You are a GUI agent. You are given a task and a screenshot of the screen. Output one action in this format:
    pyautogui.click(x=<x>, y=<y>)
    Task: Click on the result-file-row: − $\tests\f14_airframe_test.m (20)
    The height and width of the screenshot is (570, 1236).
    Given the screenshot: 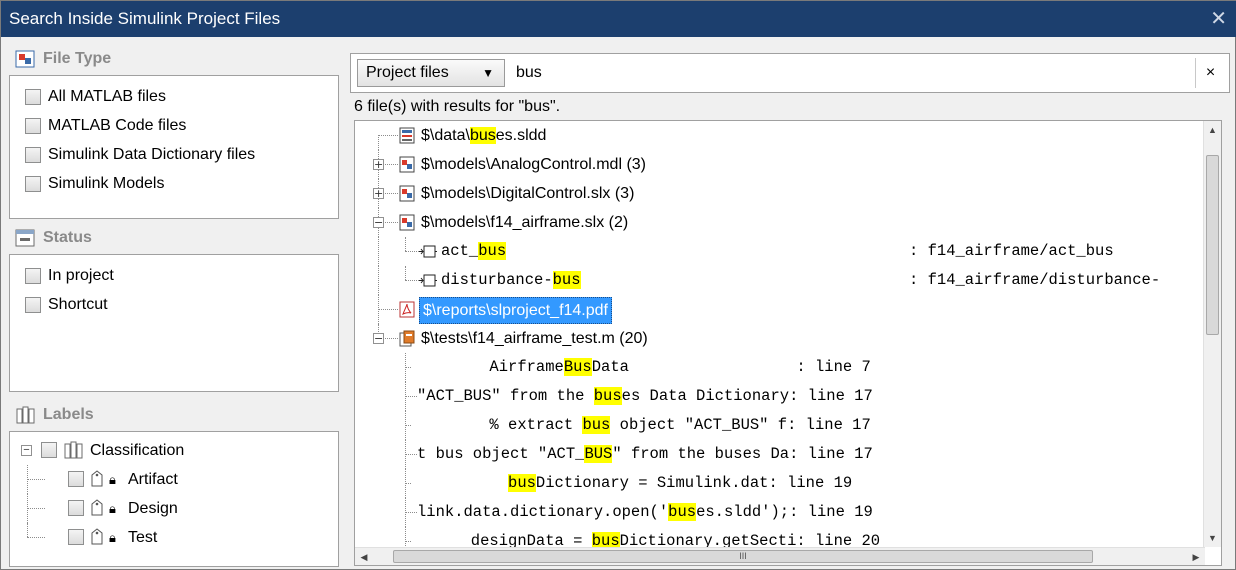 What is the action you would take?
    pyautogui.click(x=780, y=338)
    